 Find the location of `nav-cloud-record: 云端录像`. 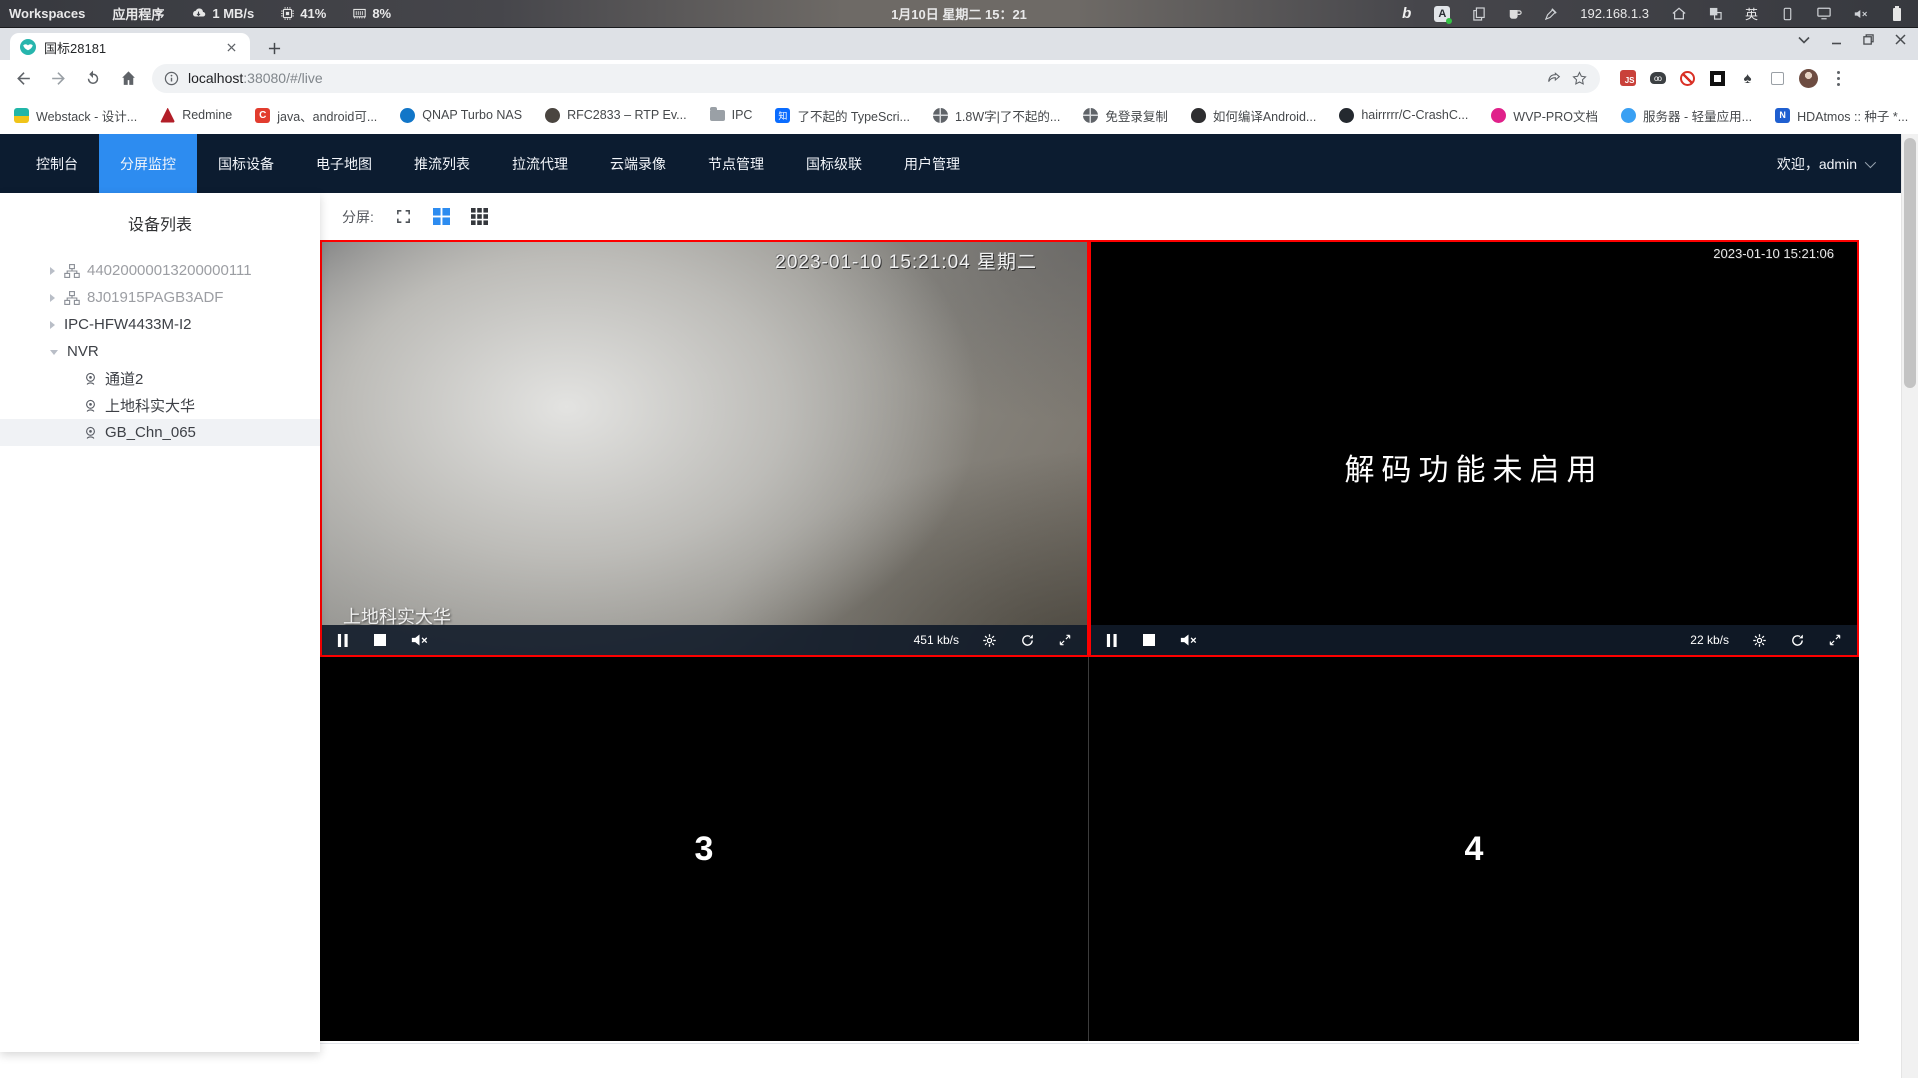

nav-cloud-record: 云端录像 is located at coordinates (638, 163).